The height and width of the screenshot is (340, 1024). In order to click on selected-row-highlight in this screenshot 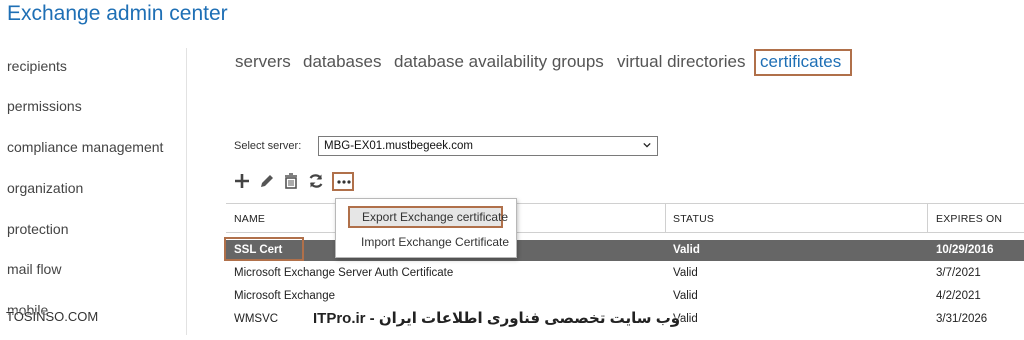, I will do `click(264, 249)`.